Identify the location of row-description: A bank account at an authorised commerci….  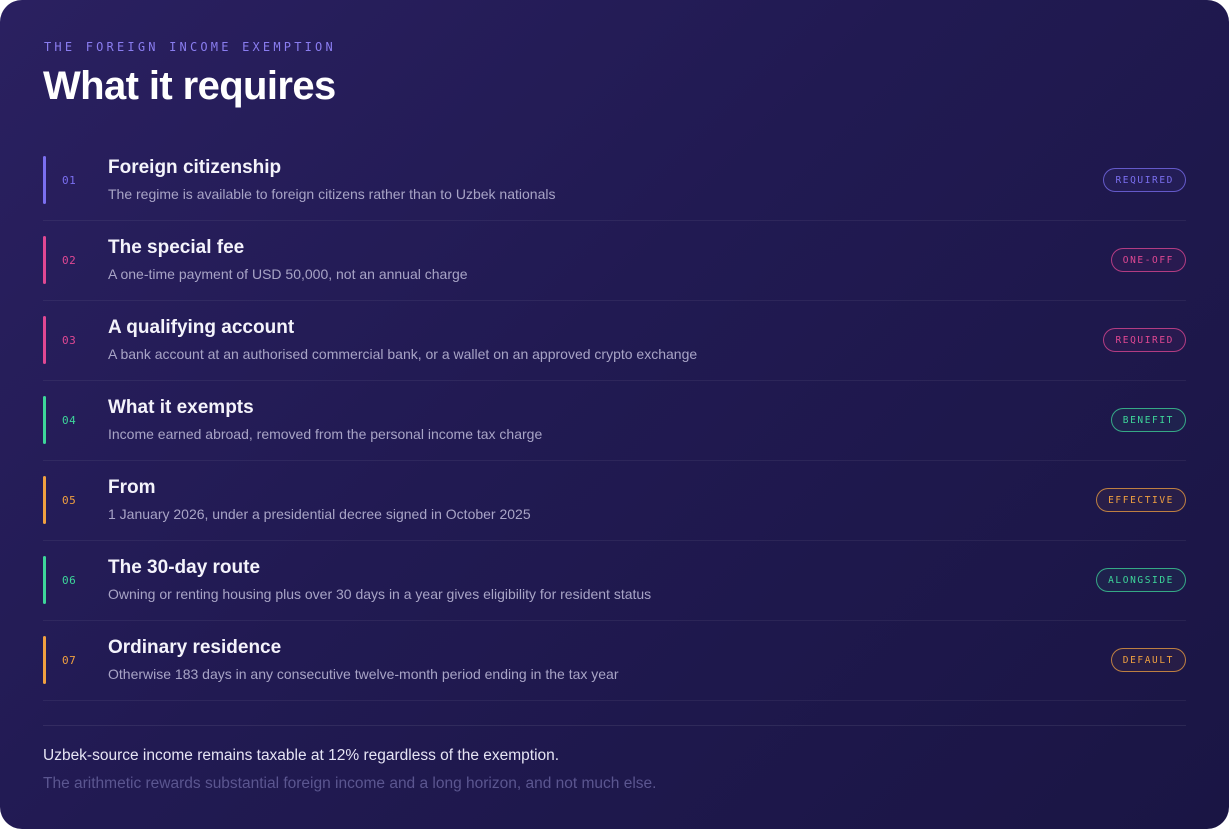
(403, 354).